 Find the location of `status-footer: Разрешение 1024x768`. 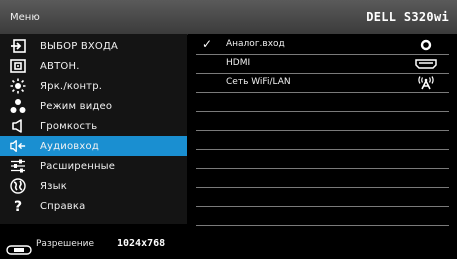

status-footer: Разрешение 1024x768 is located at coordinates (228, 245).